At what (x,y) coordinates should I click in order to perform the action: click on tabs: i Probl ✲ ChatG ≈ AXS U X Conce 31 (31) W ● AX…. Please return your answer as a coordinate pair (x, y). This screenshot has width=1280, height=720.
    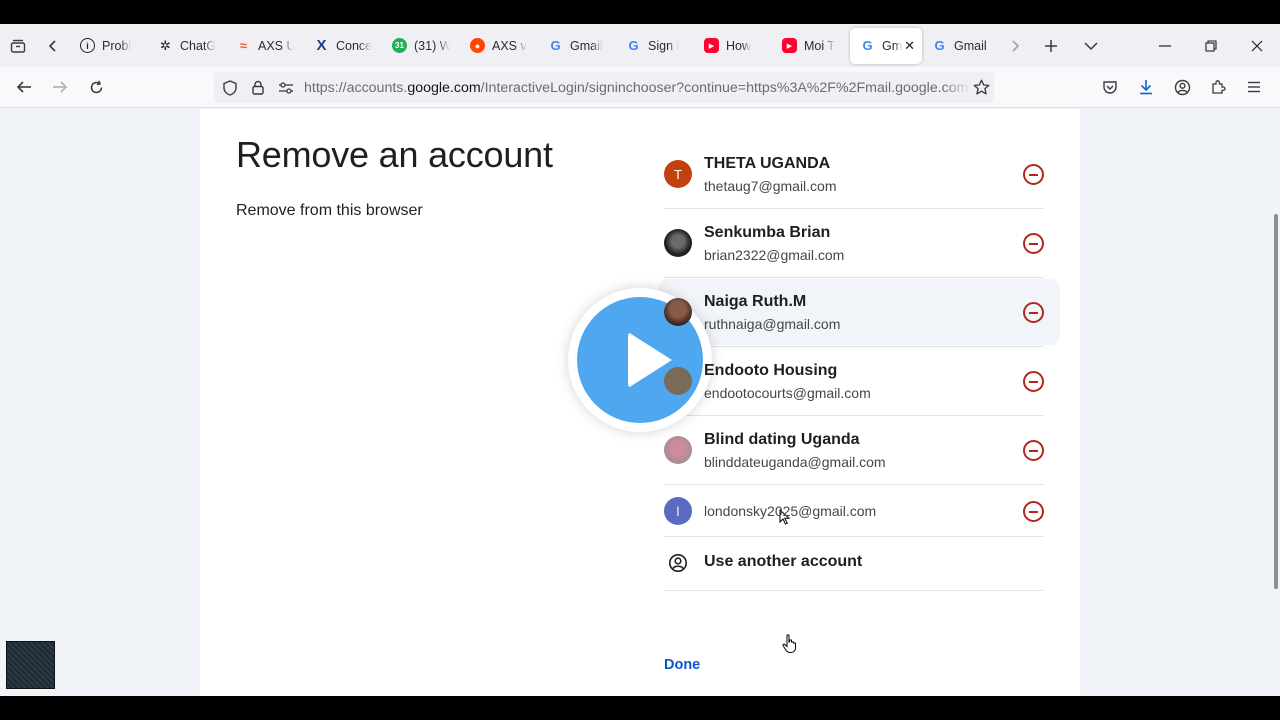
    Looking at the image, I should click on (536, 45).